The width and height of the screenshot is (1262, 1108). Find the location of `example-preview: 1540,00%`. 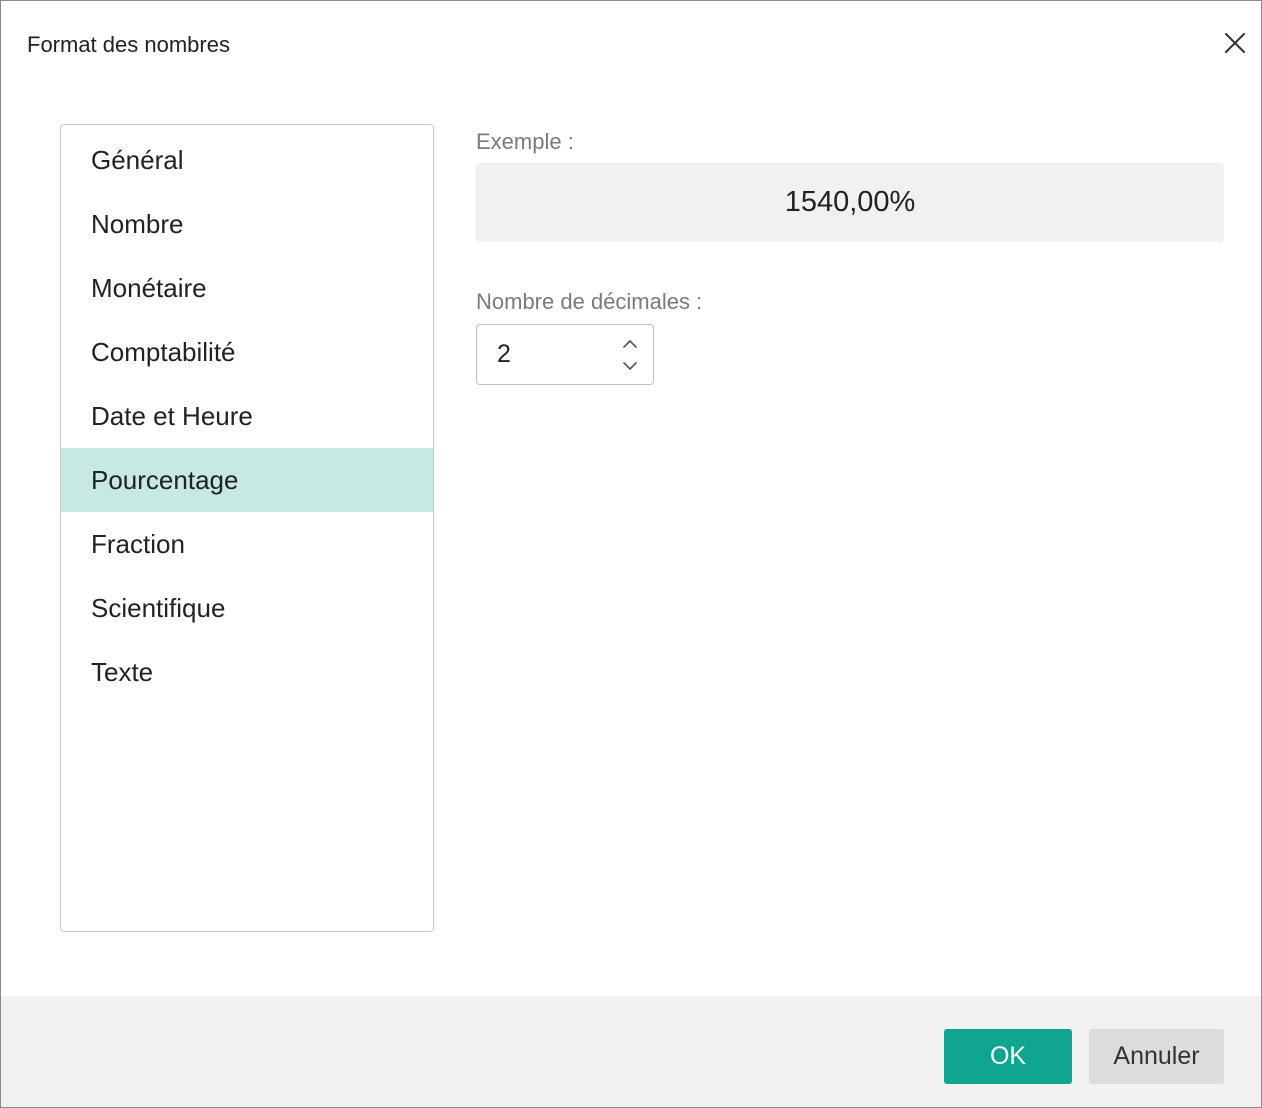

example-preview: 1540,00% is located at coordinates (850, 202).